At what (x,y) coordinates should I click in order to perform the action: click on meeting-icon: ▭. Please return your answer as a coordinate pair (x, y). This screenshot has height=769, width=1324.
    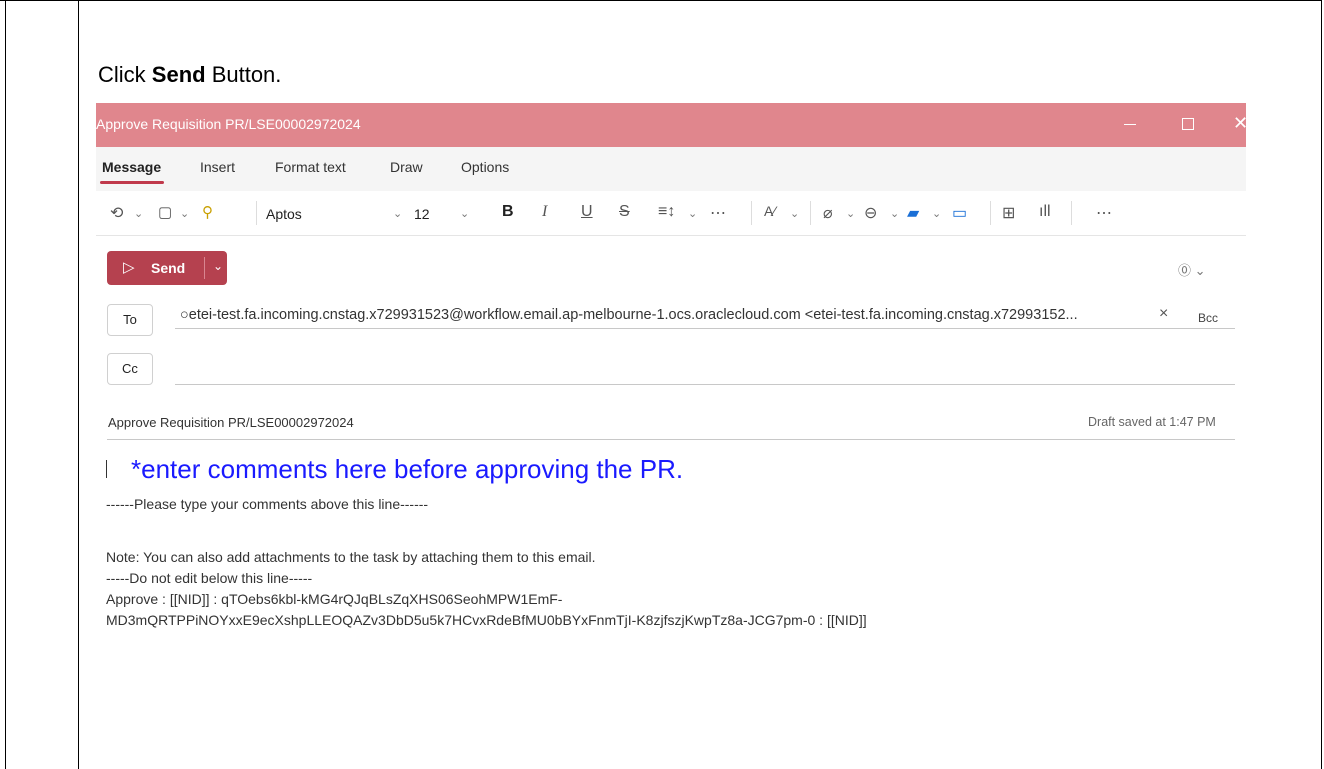
    Looking at the image, I should click on (959, 213).